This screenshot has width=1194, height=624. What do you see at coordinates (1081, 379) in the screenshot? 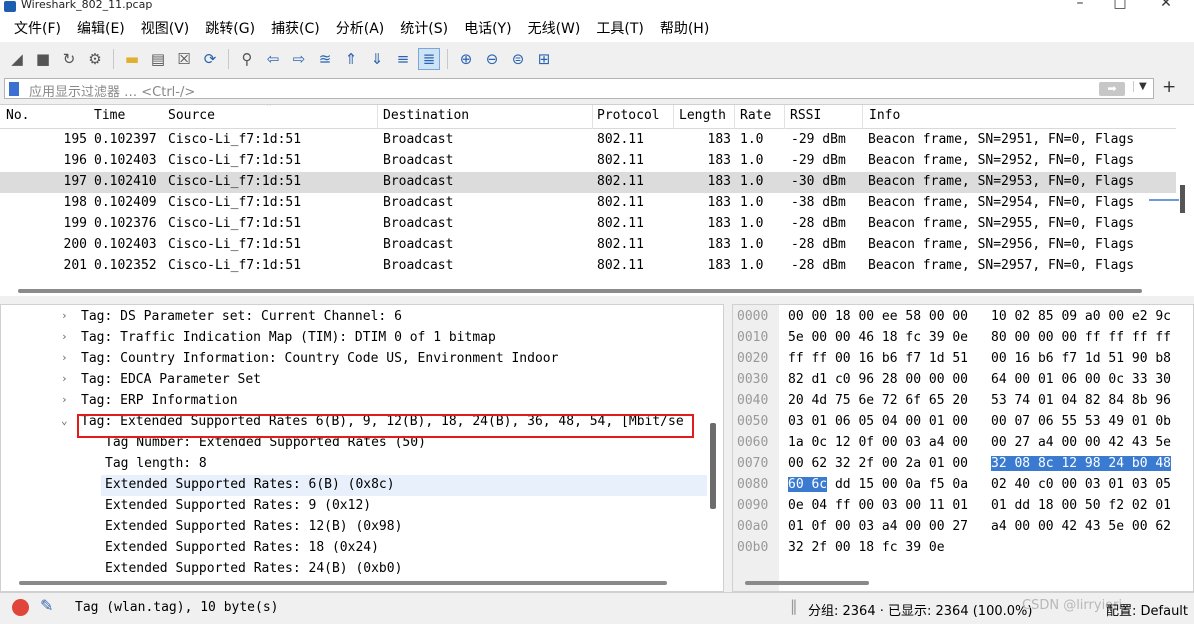
I see `hex-bytes-right: 64 00 01 06 00 0c 33 30` at bounding box center [1081, 379].